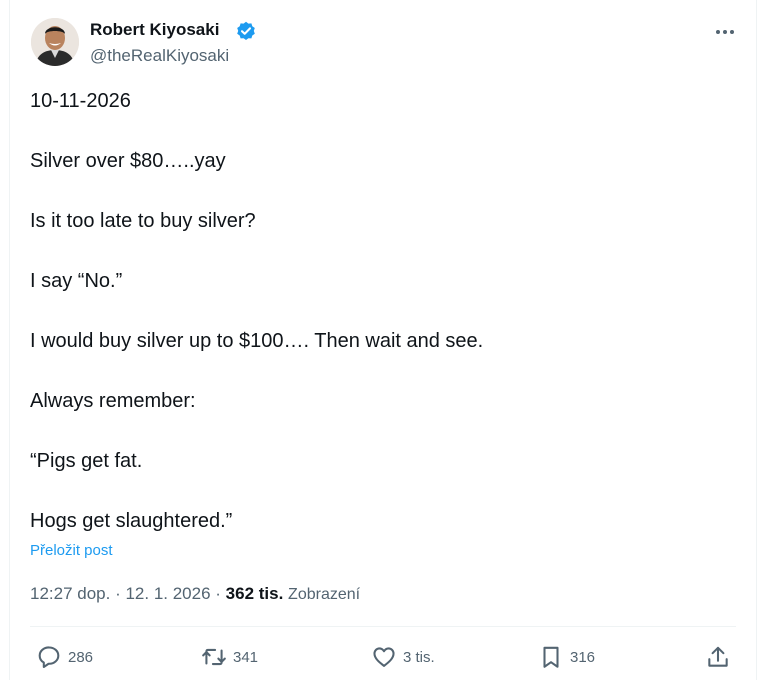 This screenshot has height=680, width=766. What do you see at coordinates (383, 626) in the screenshot?
I see `divider` at bounding box center [383, 626].